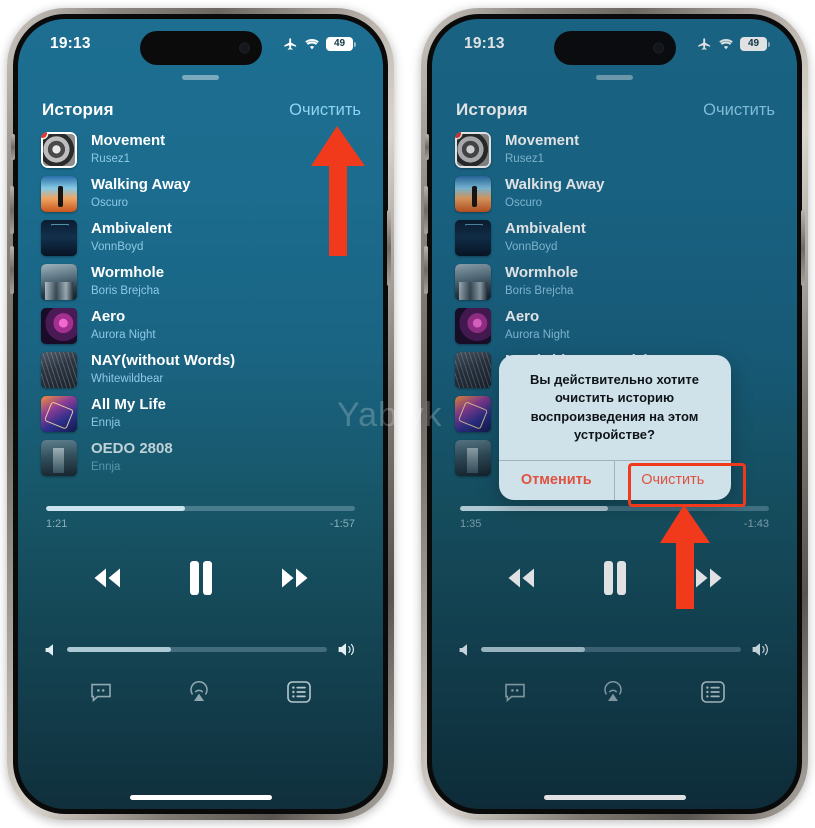  I want to click on track-meta: Ambivalent VonnBoyd, so click(545, 237).